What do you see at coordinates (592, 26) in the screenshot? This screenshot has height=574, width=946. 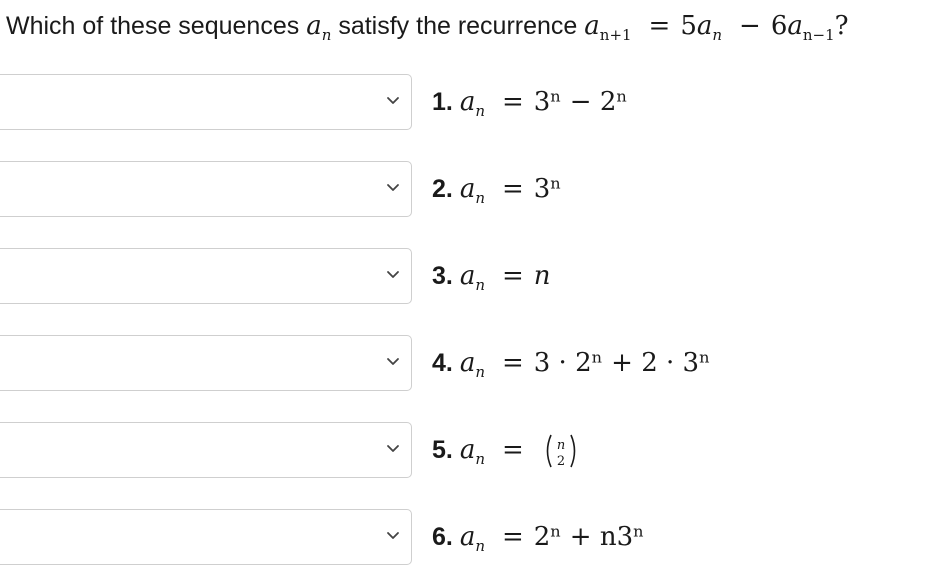 I see `question-lhs-var: a` at bounding box center [592, 26].